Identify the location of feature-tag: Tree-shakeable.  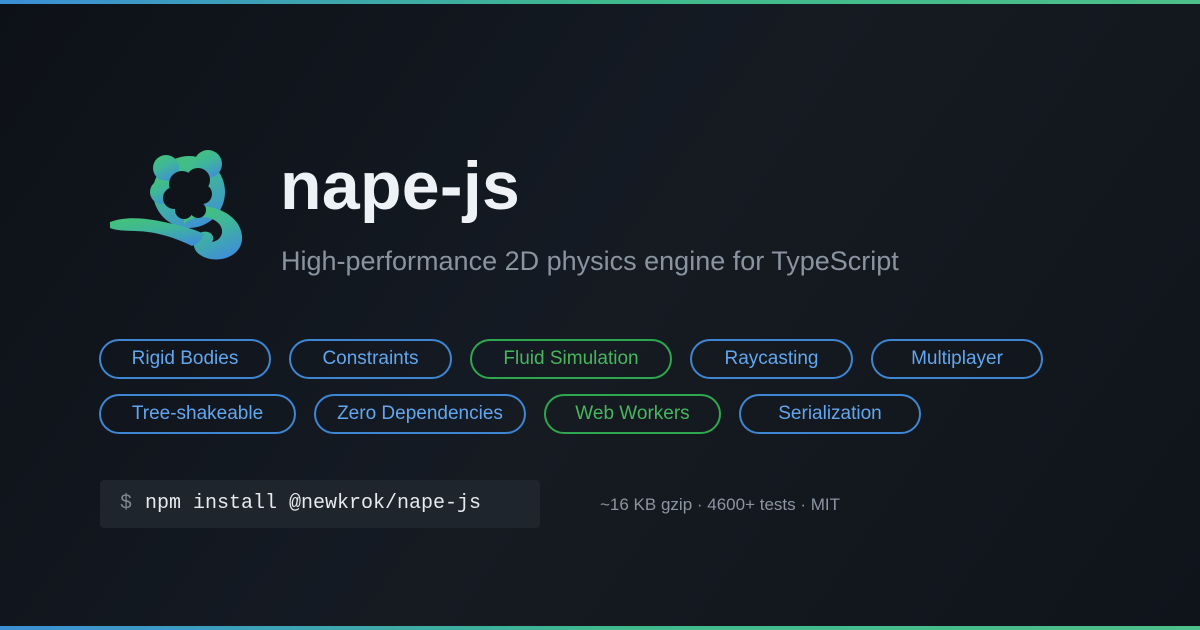
(197, 414).